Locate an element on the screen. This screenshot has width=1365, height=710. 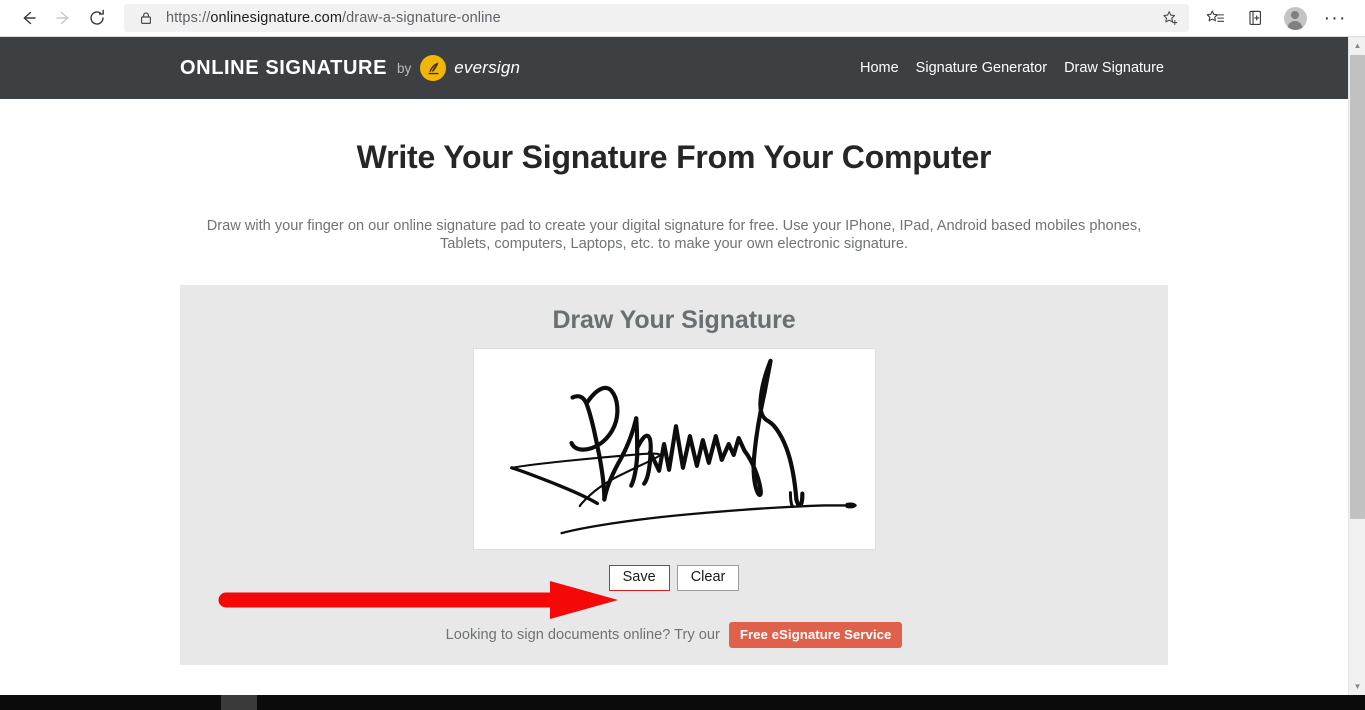
signature-pad-buttons: Save Clear is located at coordinates (674, 578).